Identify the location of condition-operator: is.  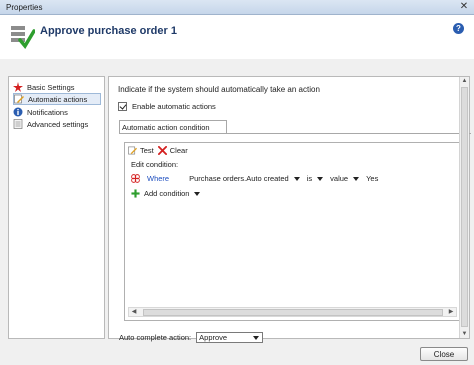
(309, 178).